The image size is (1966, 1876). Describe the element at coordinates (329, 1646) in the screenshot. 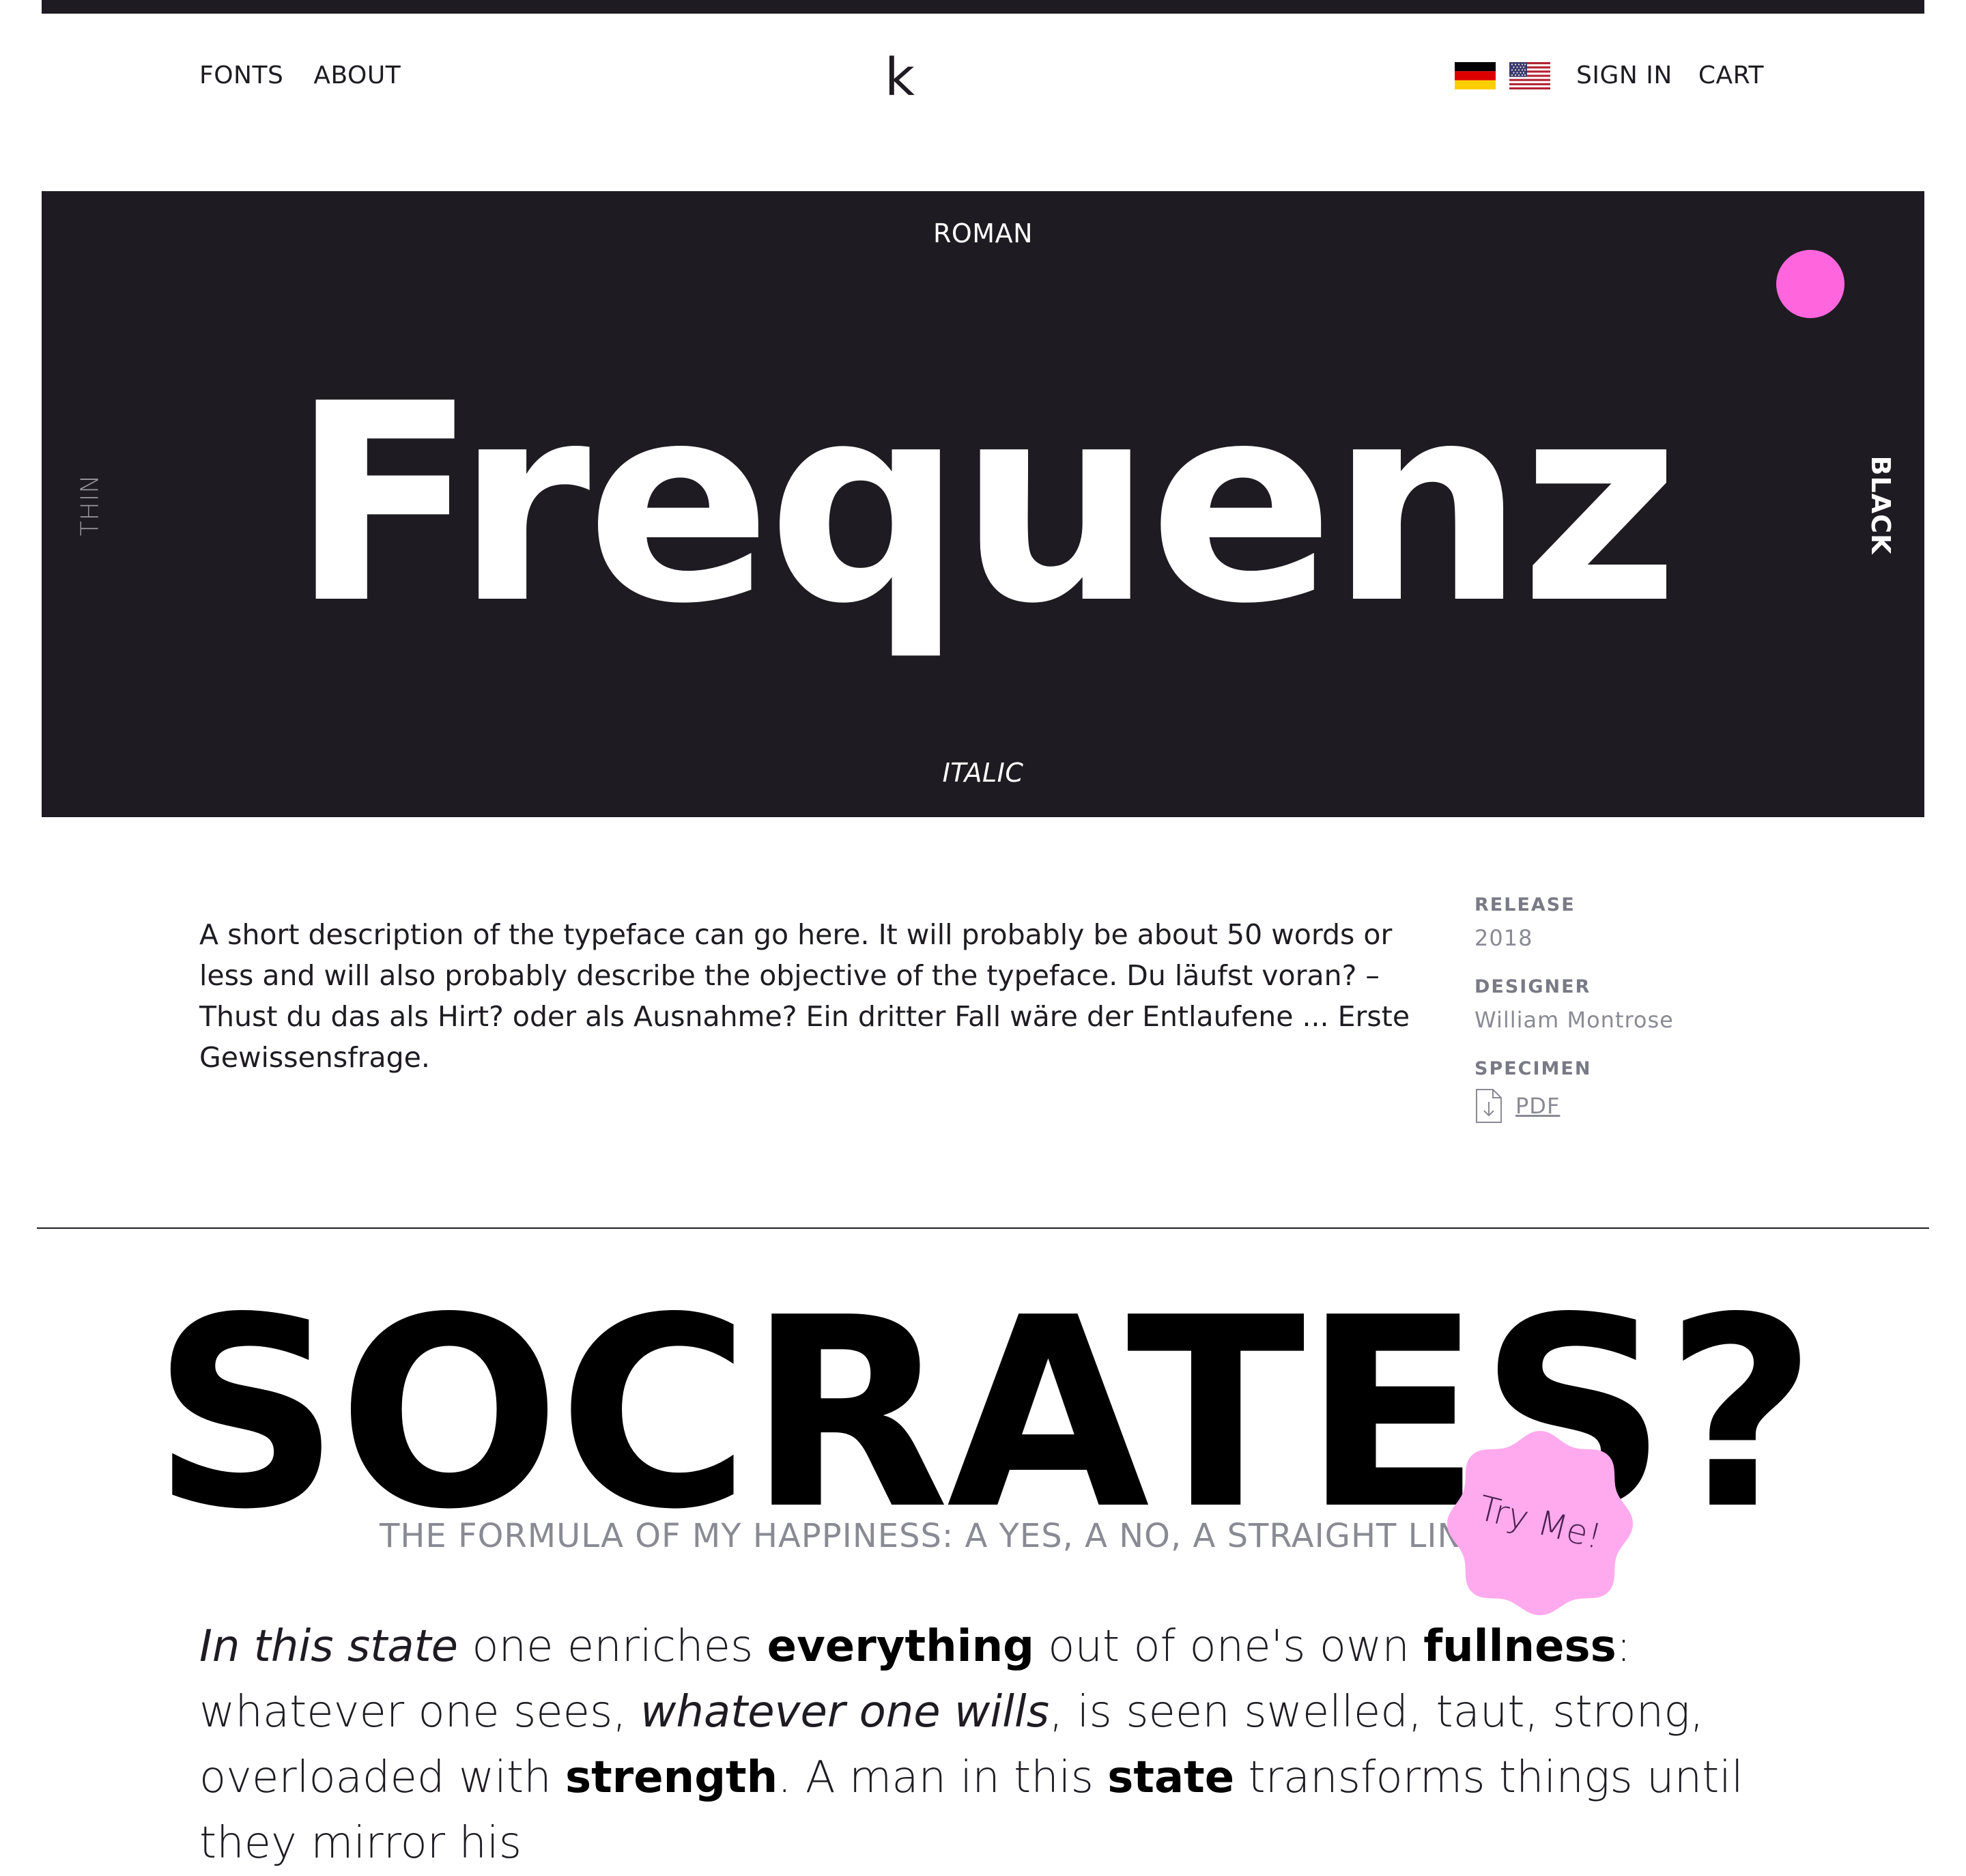

I see `body-span: In this state` at that location.